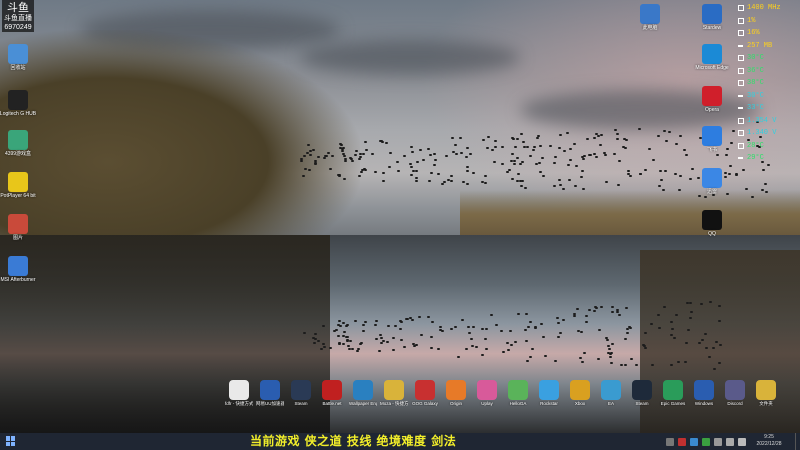 The width and height of the screenshot is (800, 450). I want to click on dock-icon-label: Epic Games, so click(673, 403).